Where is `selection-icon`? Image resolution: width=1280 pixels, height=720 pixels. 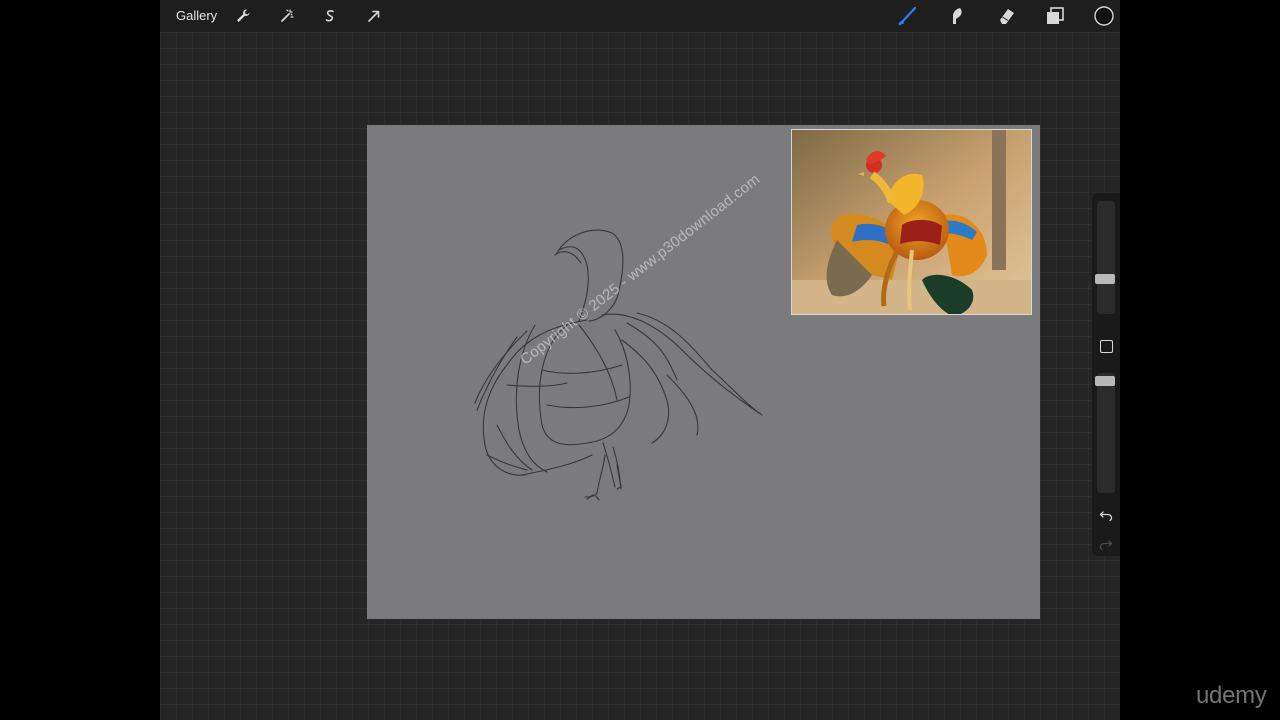
selection-icon is located at coordinates (329, 16).